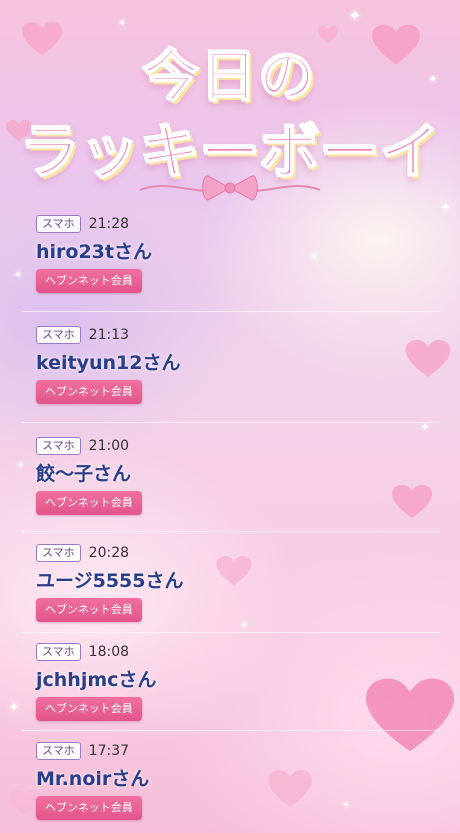 The image size is (460, 833). What do you see at coordinates (231, 477) in the screenshot?
I see `list-item: スマホ 21:00 餃〜子さん ヘブンネット会員` at bounding box center [231, 477].